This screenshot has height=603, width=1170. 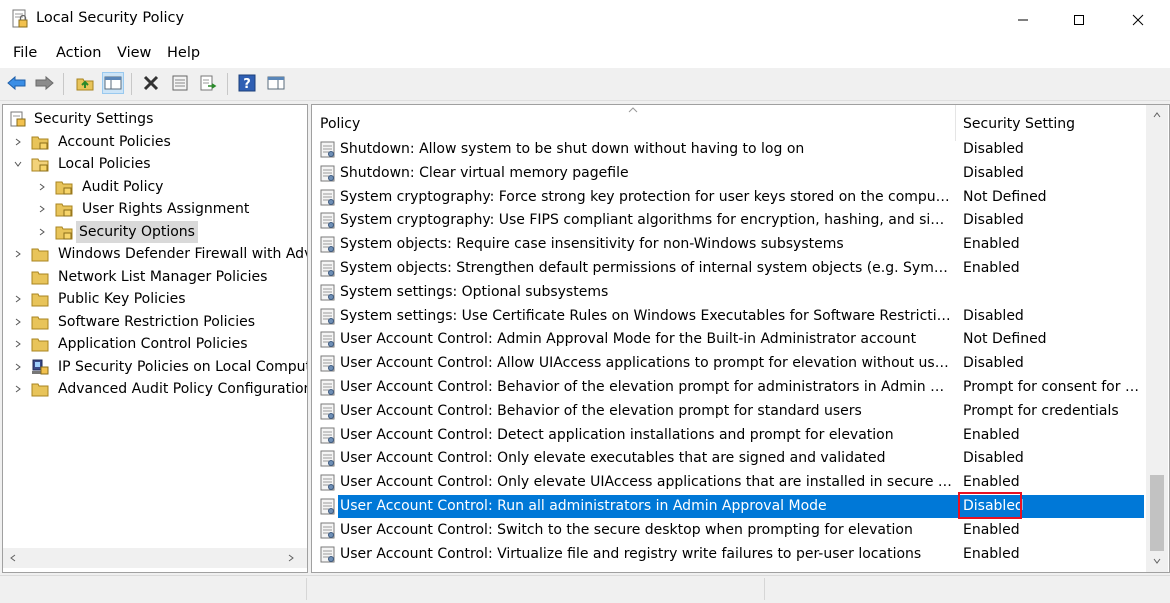 What do you see at coordinates (1138, 20) in the screenshot?
I see `close-button` at bounding box center [1138, 20].